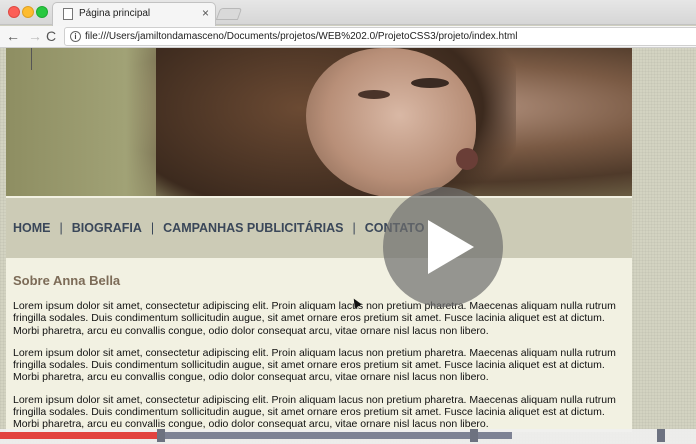 The image size is (696, 444). I want to click on browser-tab: Página principal ×, so click(134, 14).